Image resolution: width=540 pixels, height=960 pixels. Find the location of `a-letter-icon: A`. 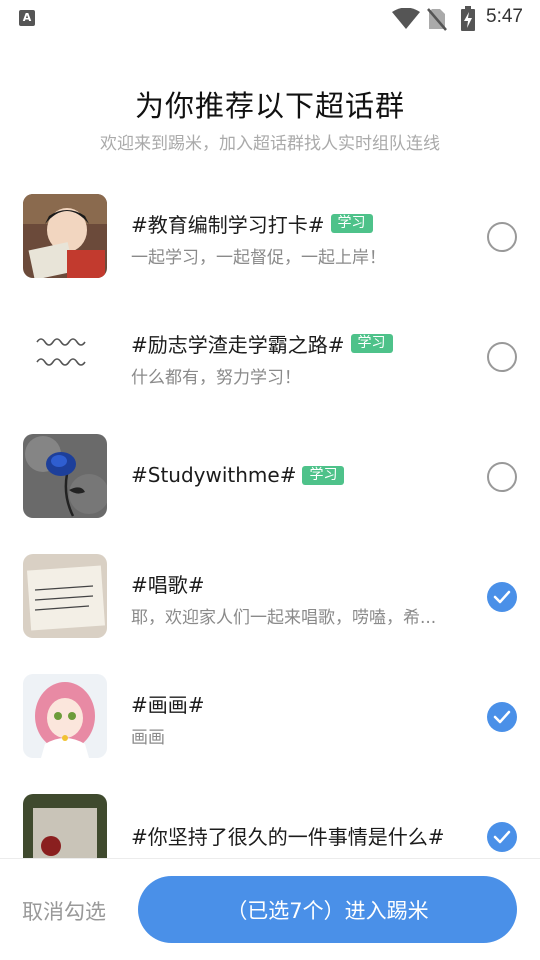

a-letter-icon: A is located at coordinates (27, 18).